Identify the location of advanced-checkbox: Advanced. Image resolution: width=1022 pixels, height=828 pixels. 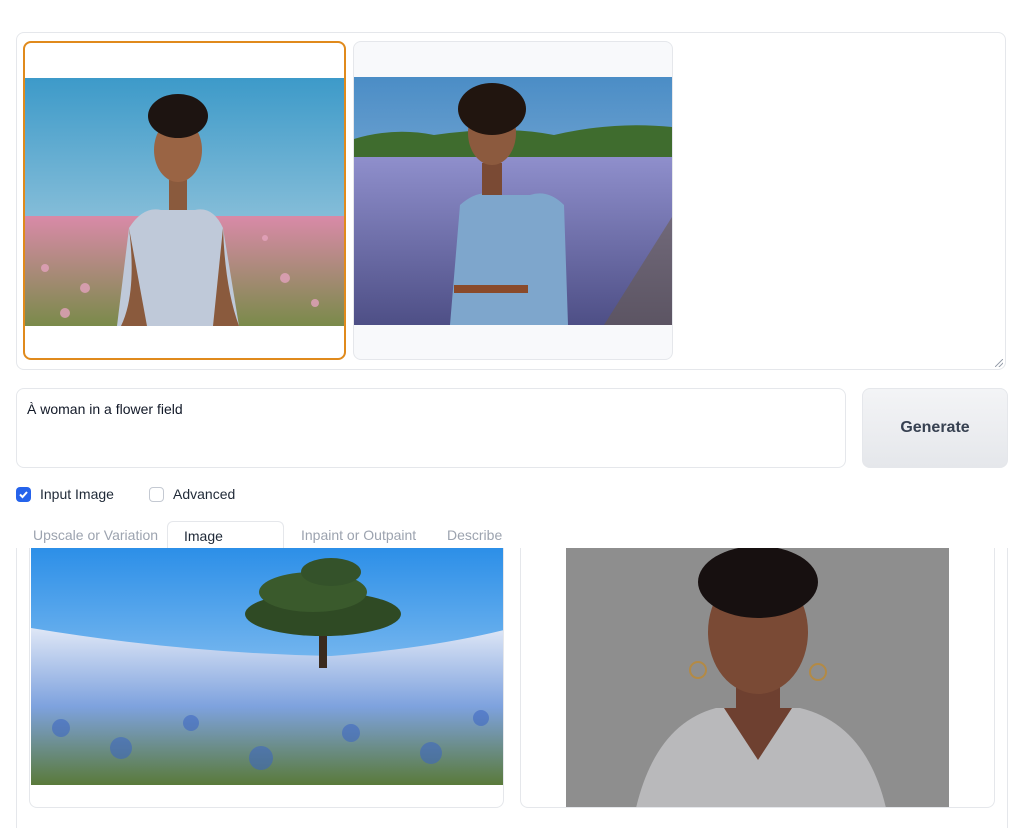
(192, 494).